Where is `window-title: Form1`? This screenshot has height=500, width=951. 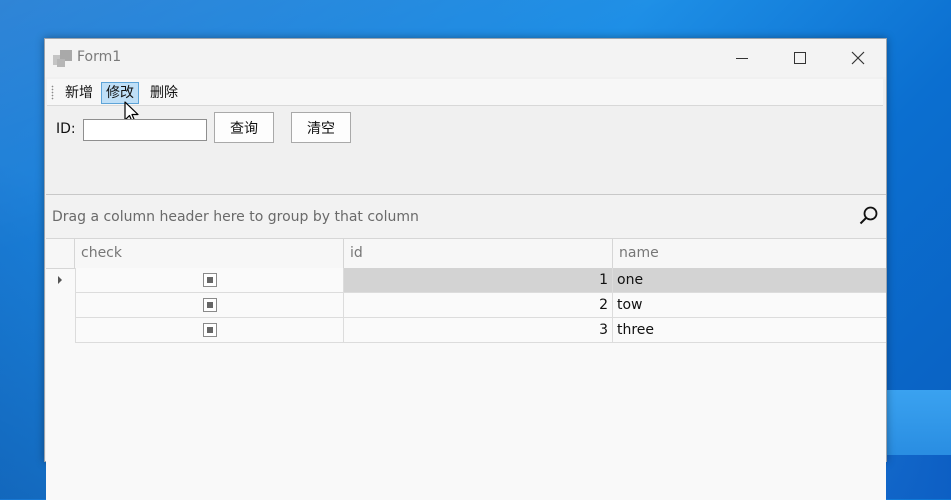 window-title: Form1 is located at coordinates (99, 57).